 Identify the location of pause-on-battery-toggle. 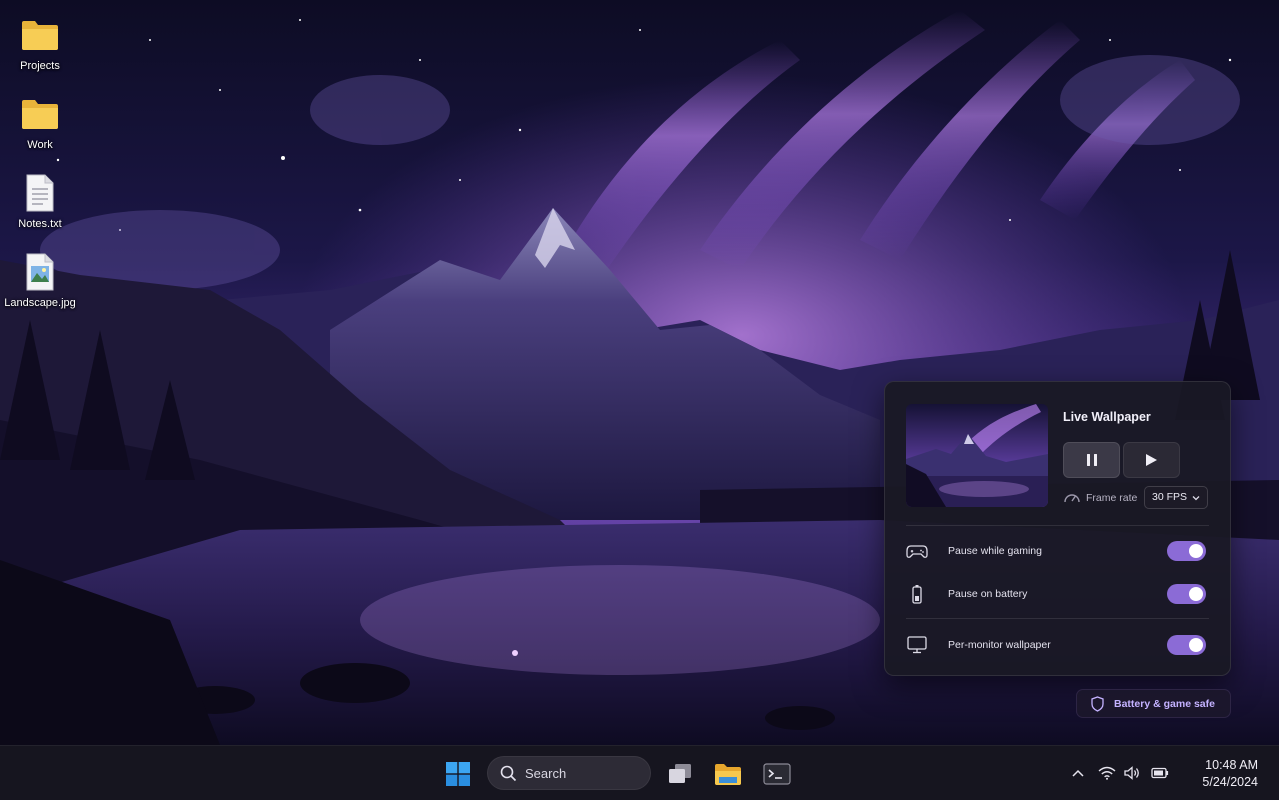
(1186, 594).